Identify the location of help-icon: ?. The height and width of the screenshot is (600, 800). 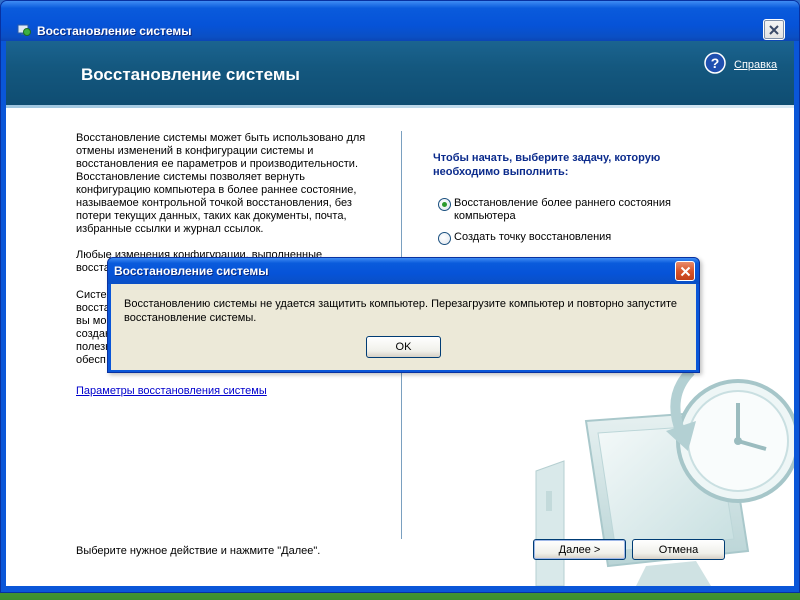
(715, 63).